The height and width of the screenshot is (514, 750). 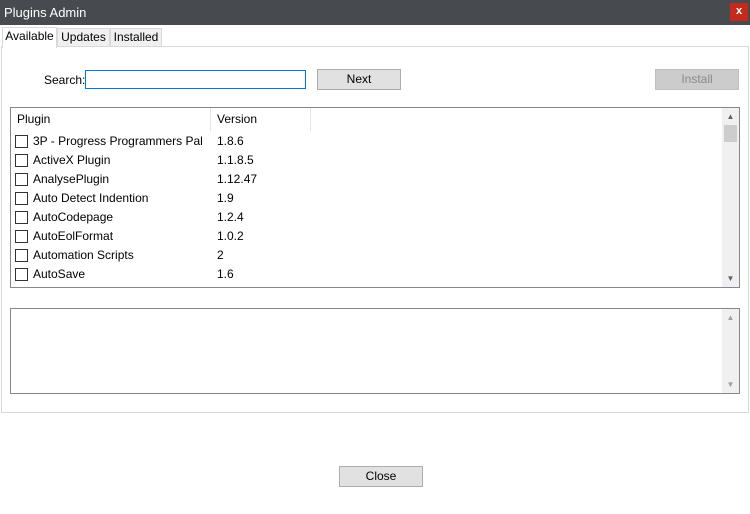 What do you see at coordinates (45, 12) in the screenshot?
I see `window-title: Plugins Admin` at bounding box center [45, 12].